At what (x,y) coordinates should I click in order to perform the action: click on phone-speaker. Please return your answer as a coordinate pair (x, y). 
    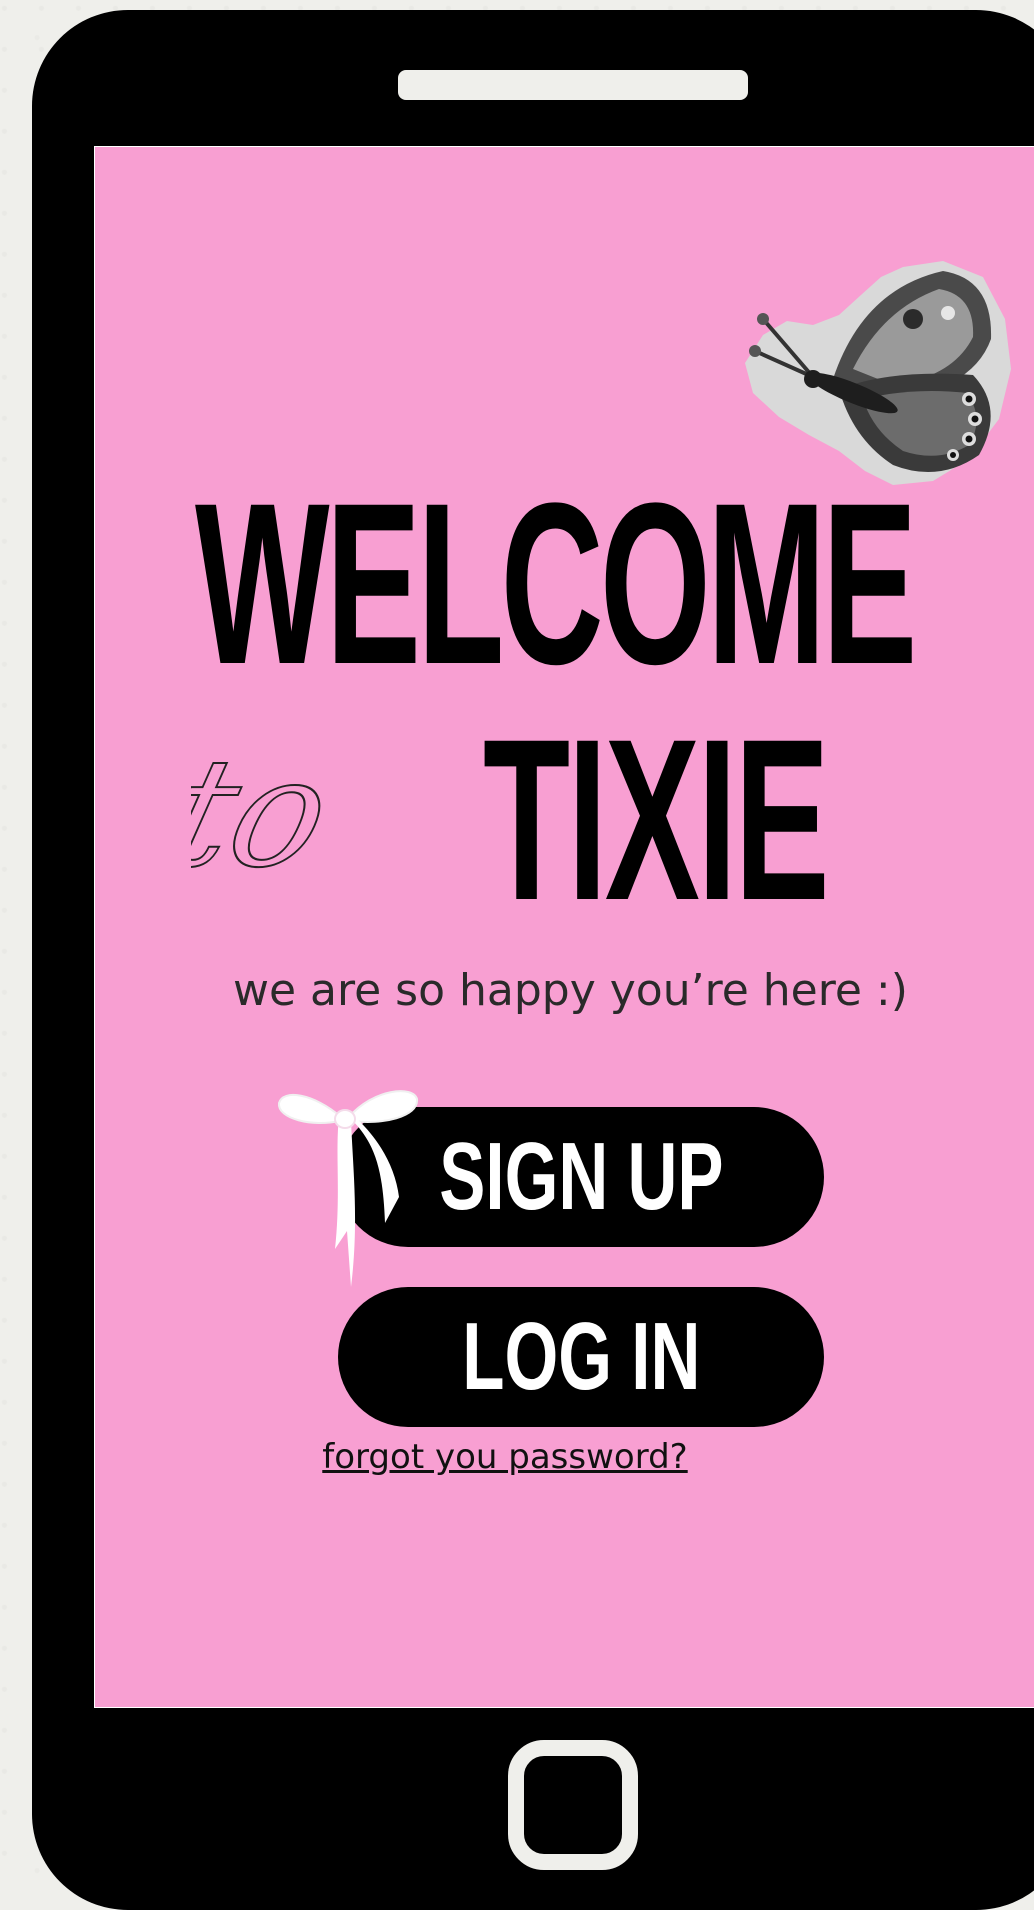
    Looking at the image, I should click on (573, 85).